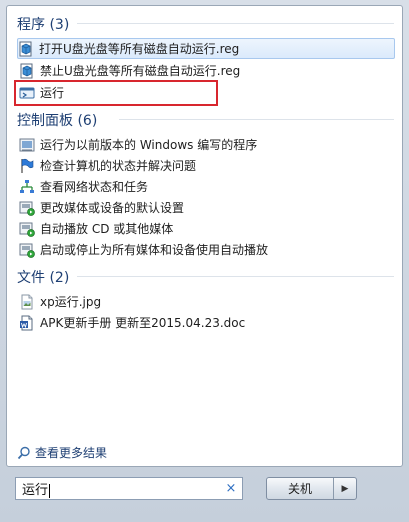  I want to click on run-icon, so click(27, 93).